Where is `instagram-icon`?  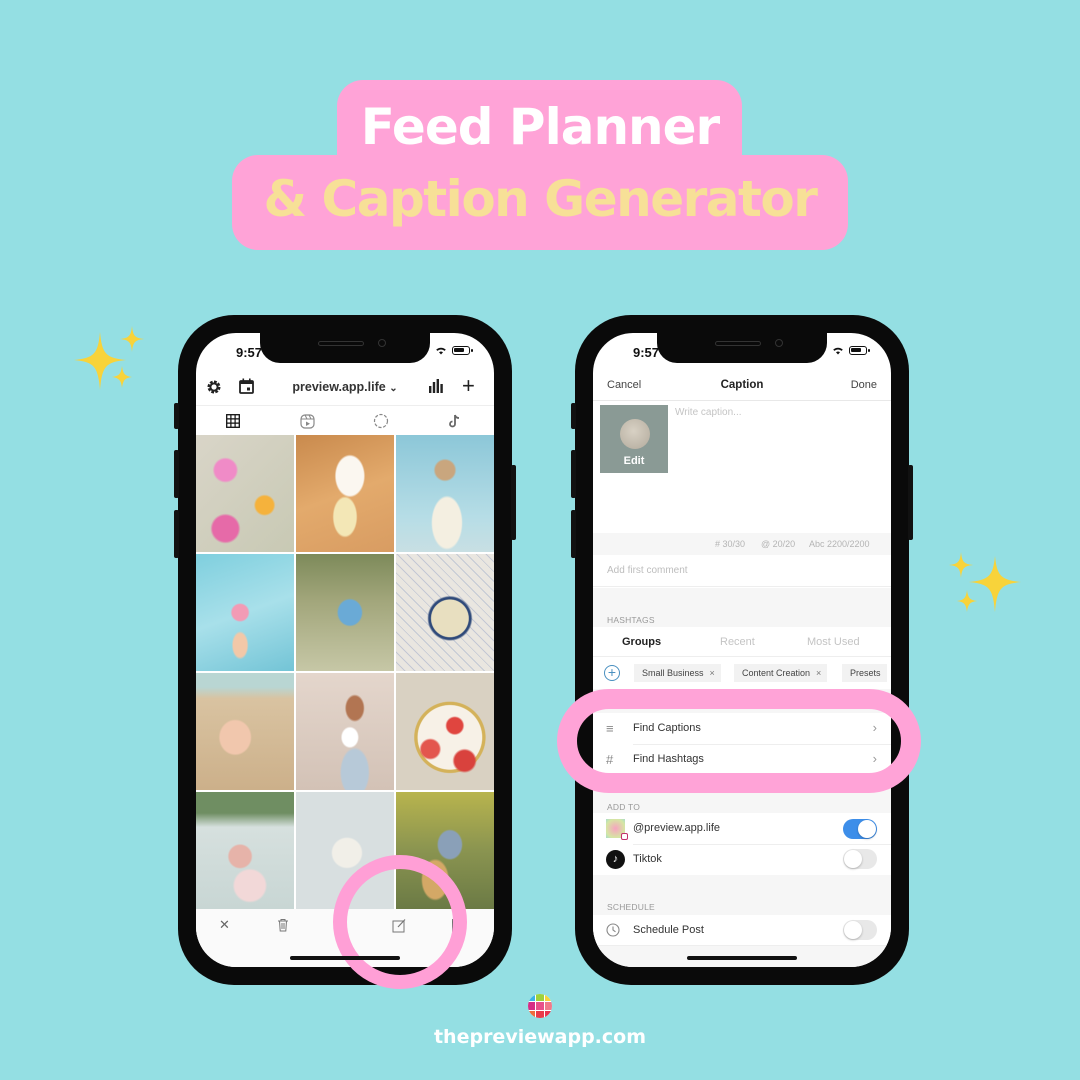 instagram-icon is located at coordinates (624, 836).